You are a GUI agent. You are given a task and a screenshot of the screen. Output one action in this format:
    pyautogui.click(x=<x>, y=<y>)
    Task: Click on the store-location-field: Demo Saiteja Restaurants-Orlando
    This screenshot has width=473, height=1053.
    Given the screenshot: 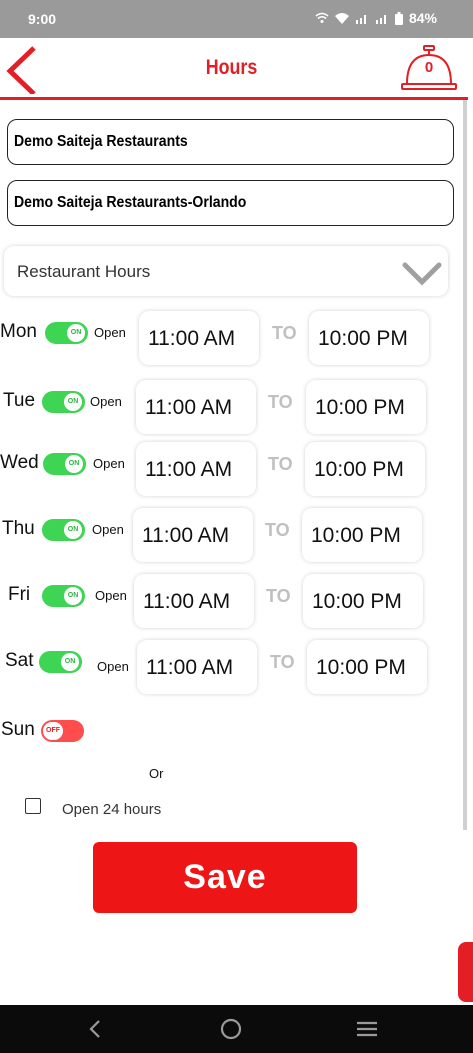 What is the action you would take?
    pyautogui.click(x=230, y=203)
    